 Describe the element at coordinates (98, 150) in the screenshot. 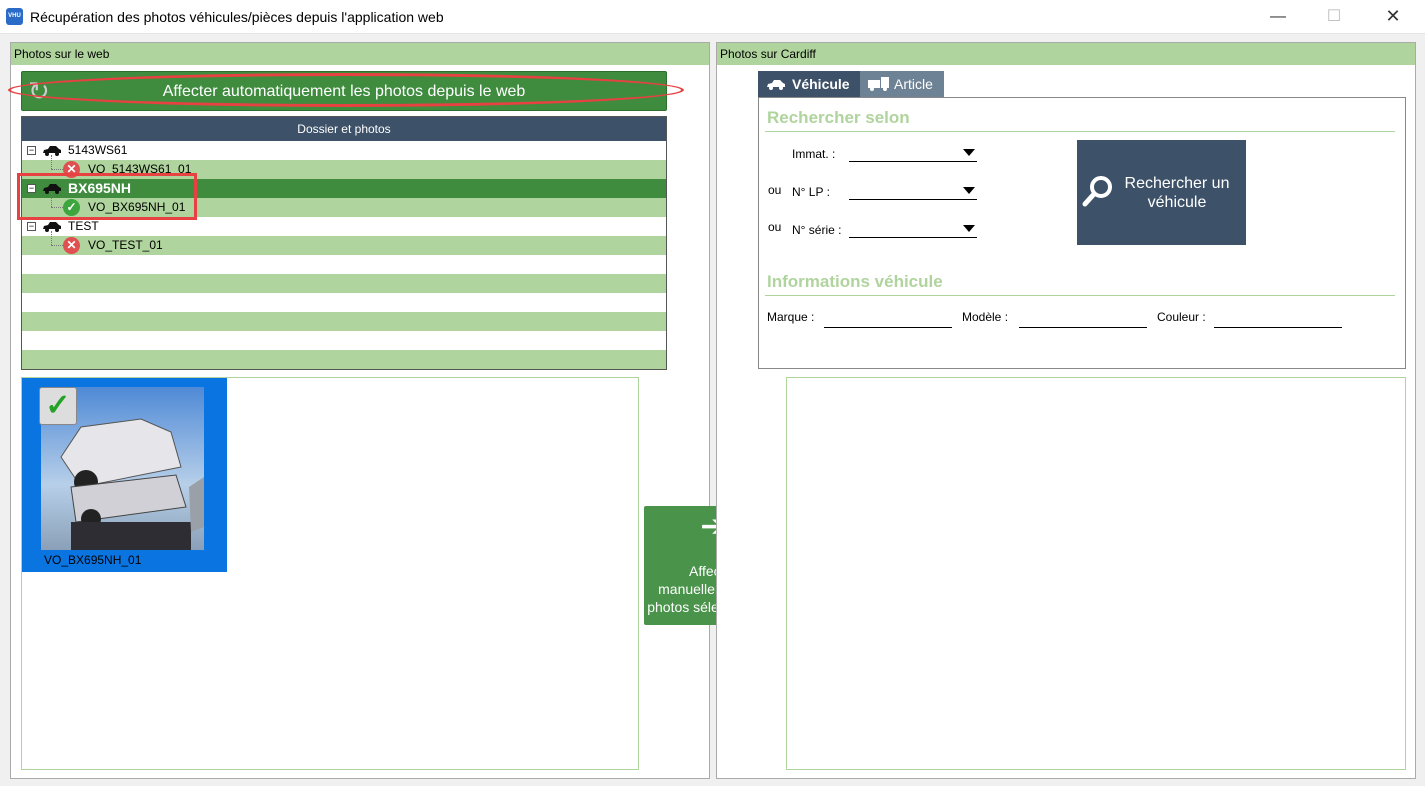

I see `tree-node-label: 5143WS61` at that location.